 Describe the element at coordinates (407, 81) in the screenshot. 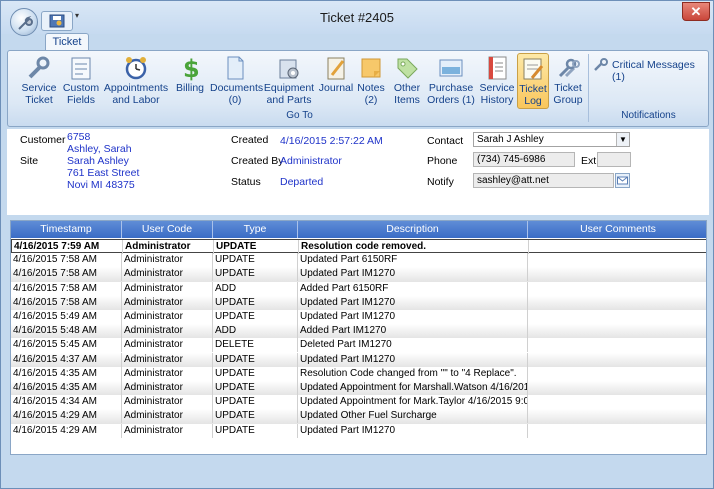

I see `other-items-button: Other Items` at that location.